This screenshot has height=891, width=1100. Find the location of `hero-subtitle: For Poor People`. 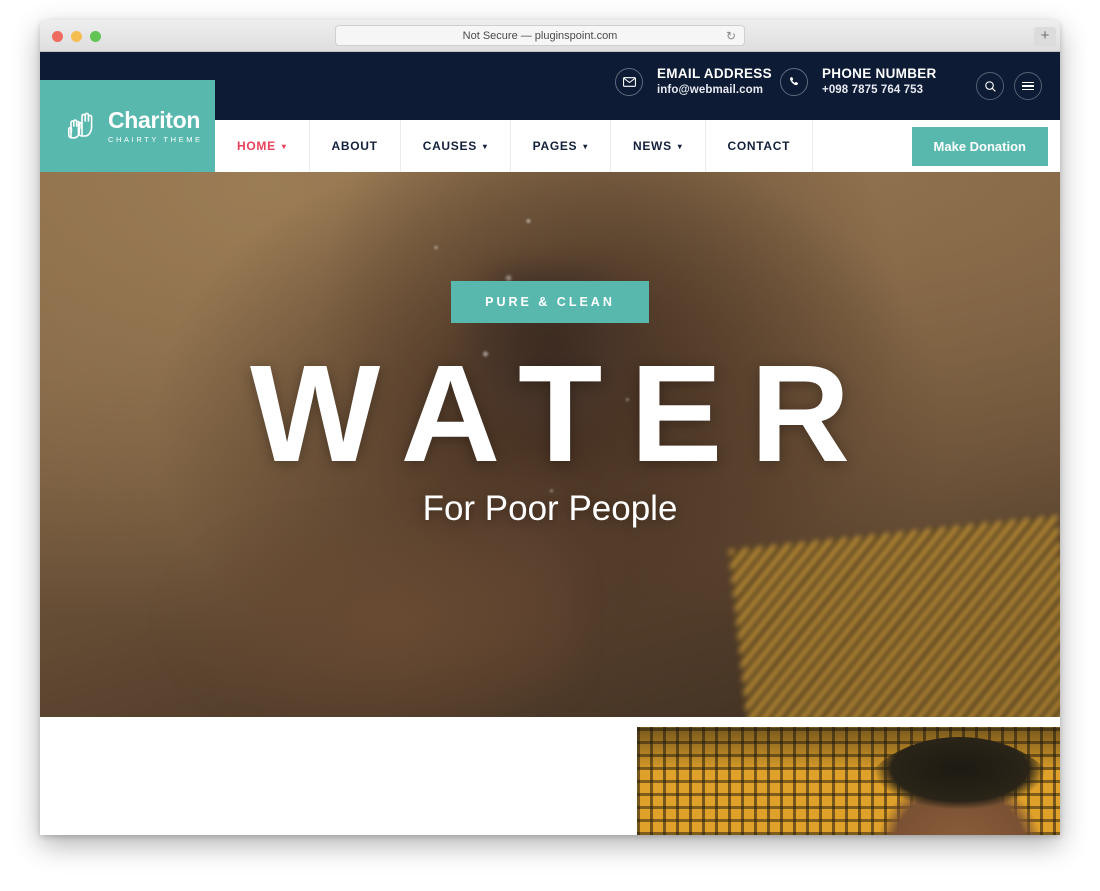

hero-subtitle: For Poor People is located at coordinates (550, 508).